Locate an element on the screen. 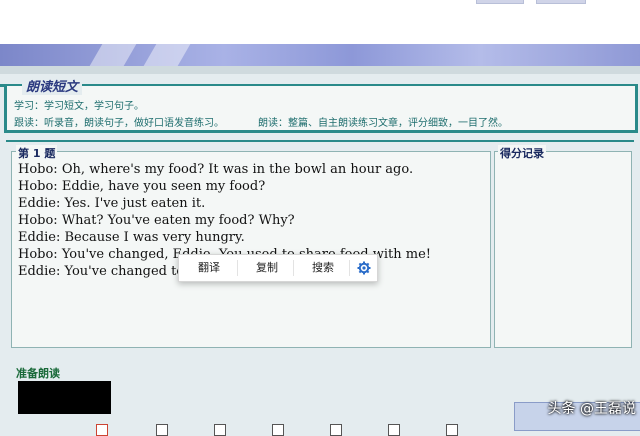  intro-read-text: 朗读：整篇、自主朗读练习文章，评分细致，一目了然。 is located at coordinates (383, 123).